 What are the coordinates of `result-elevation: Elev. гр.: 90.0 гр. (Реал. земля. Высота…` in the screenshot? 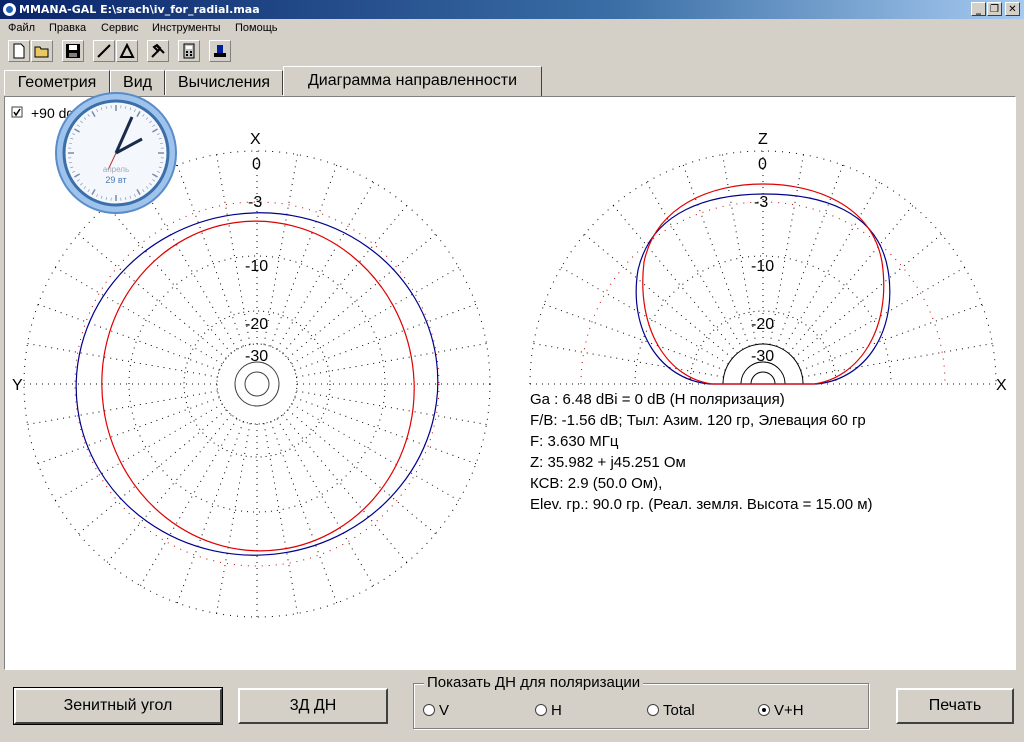 It's located at (701, 504).